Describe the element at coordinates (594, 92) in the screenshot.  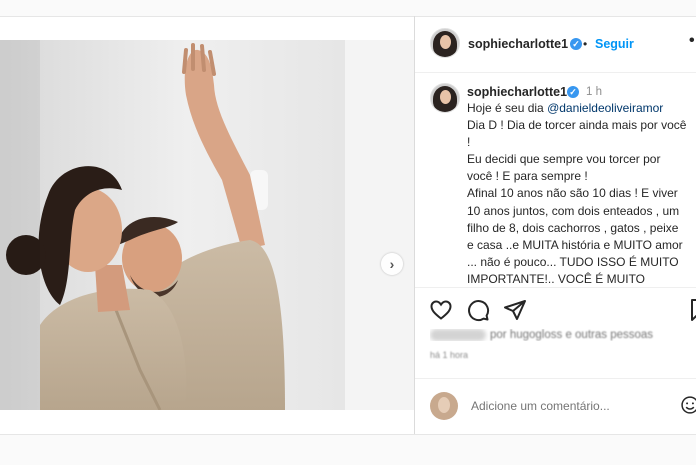
I see `post-timestamp: 1 h` at that location.